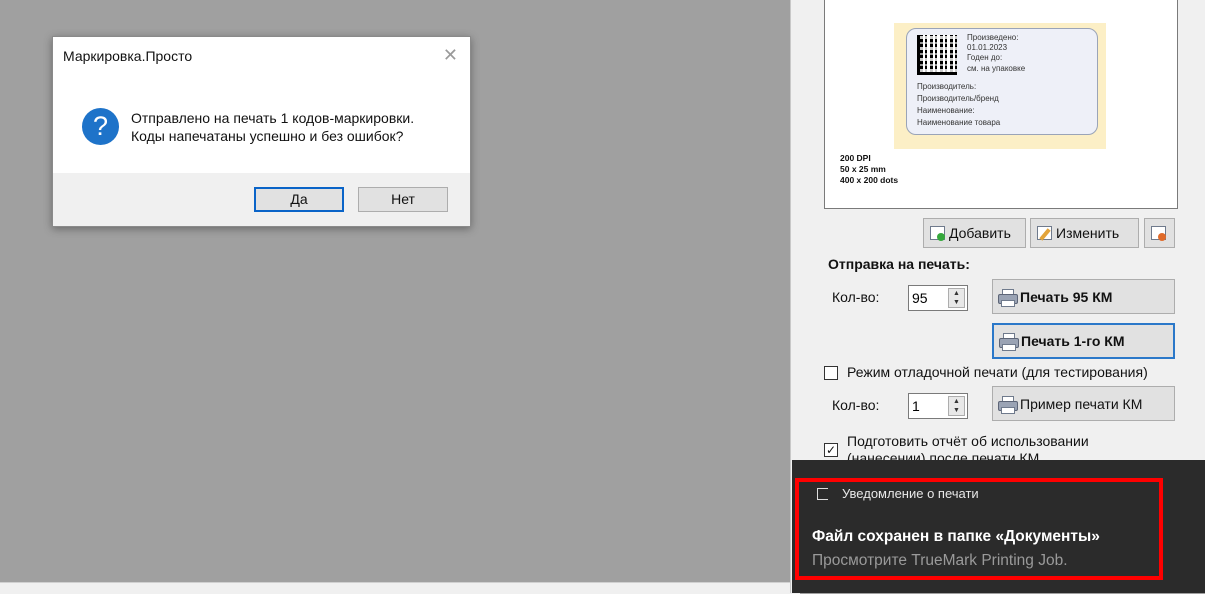  I want to click on size-mm-text: 50 x 25 mm, so click(863, 169).